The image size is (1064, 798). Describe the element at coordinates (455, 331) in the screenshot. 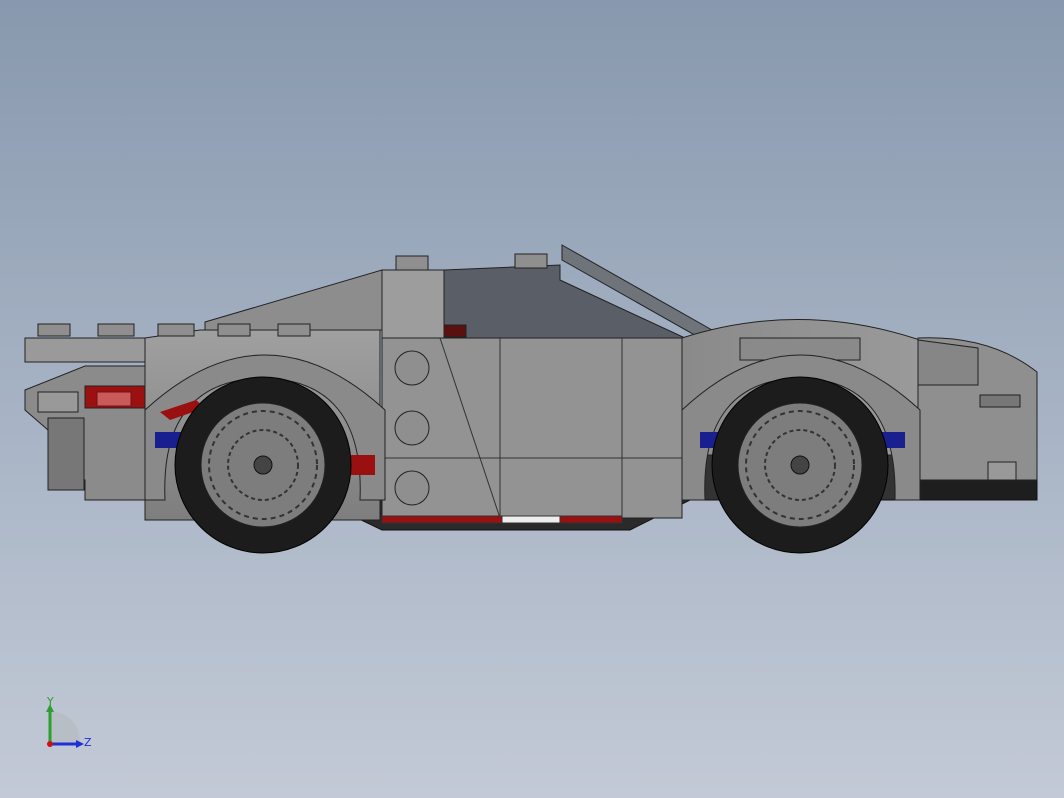

I see `seat-red` at that location.